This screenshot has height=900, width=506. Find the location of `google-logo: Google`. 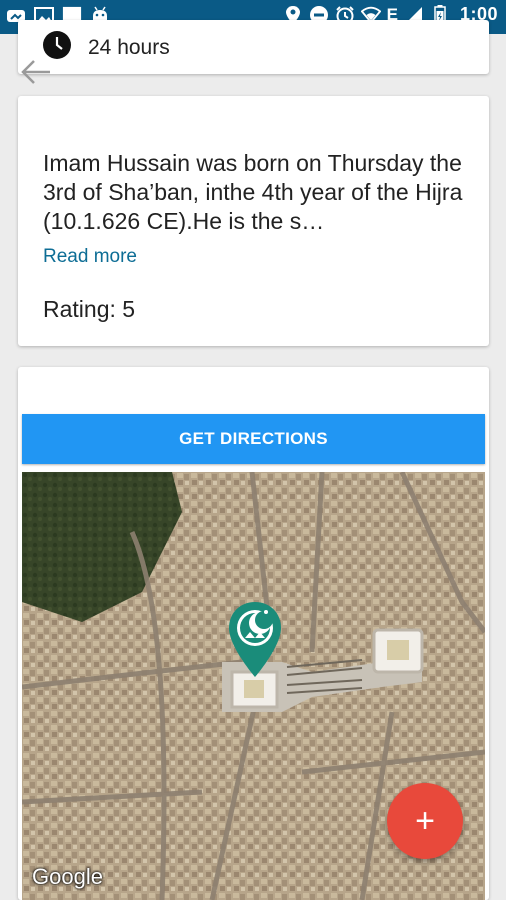

google-logo: Google is located at coordinates (67, 876).